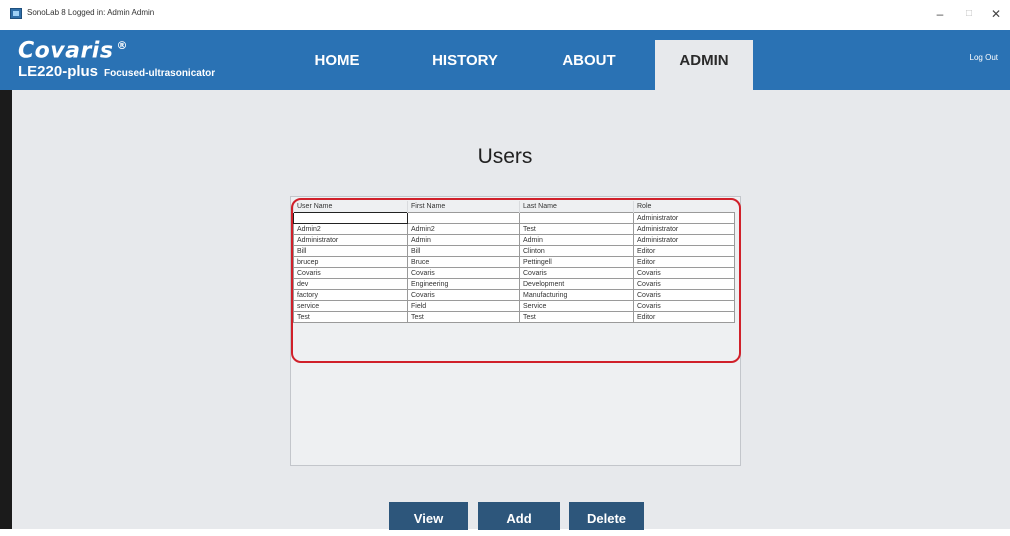 This screenshot has width=1010, height=536. I want to click on col-header-user-name: User Name, so click(350, 207).